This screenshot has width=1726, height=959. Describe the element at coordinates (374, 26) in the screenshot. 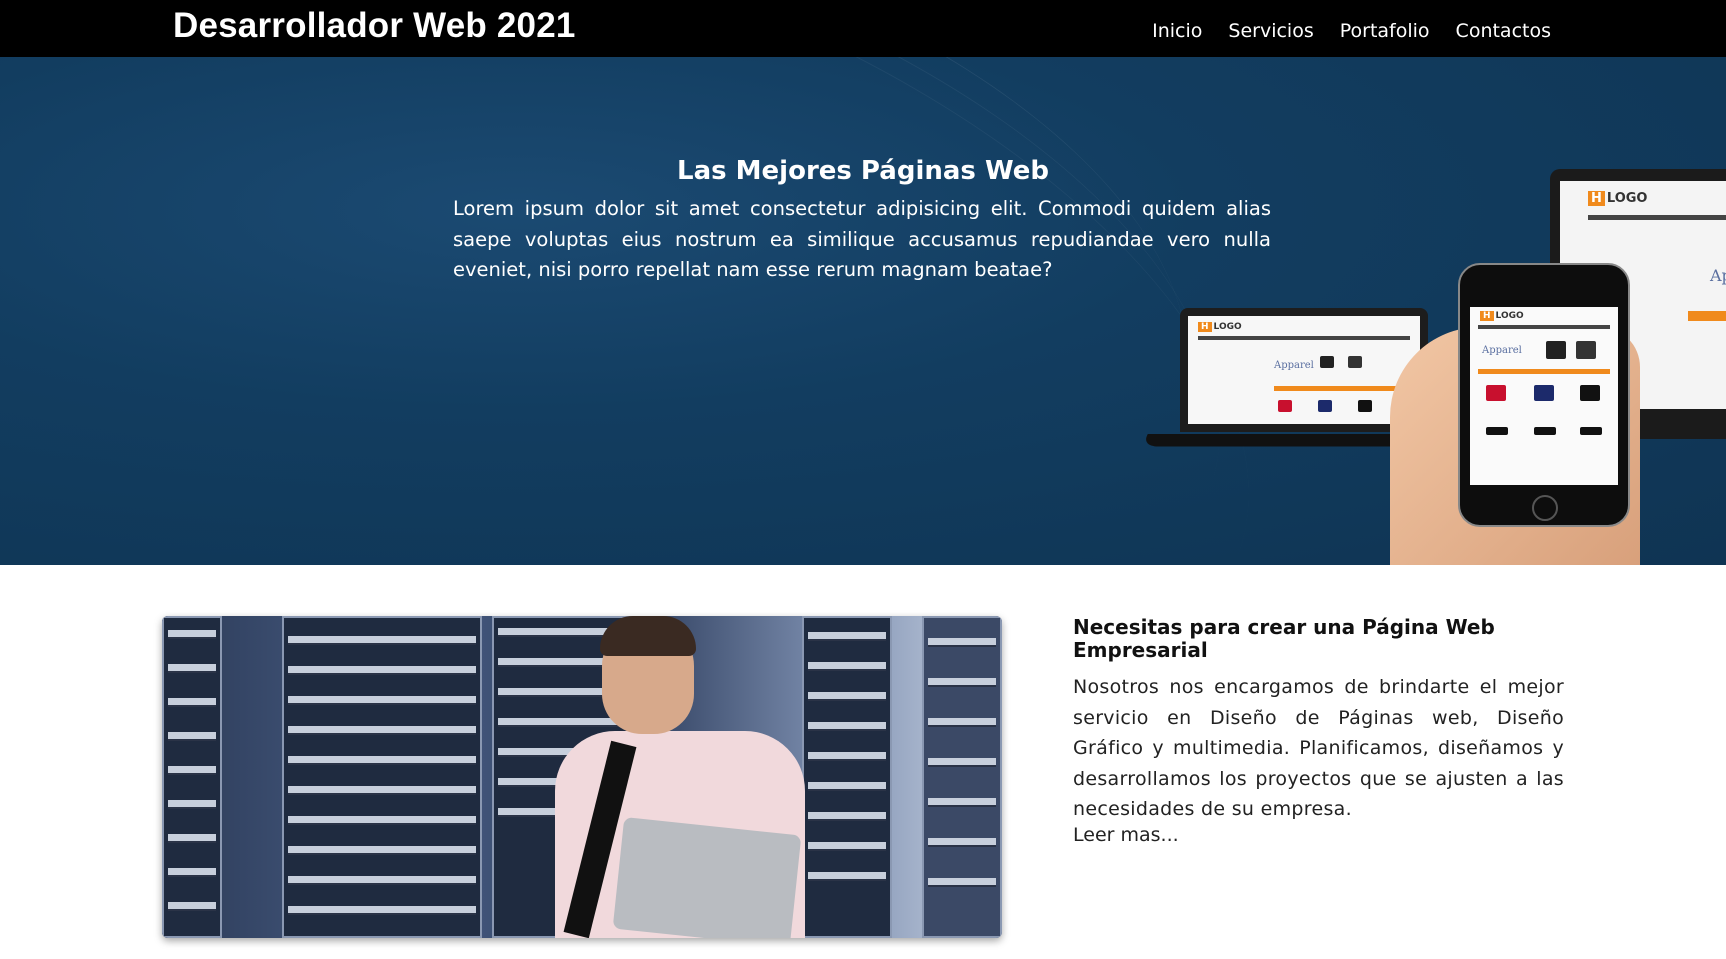

I see `site-brand: Desarrollador Web 2021` at that location.